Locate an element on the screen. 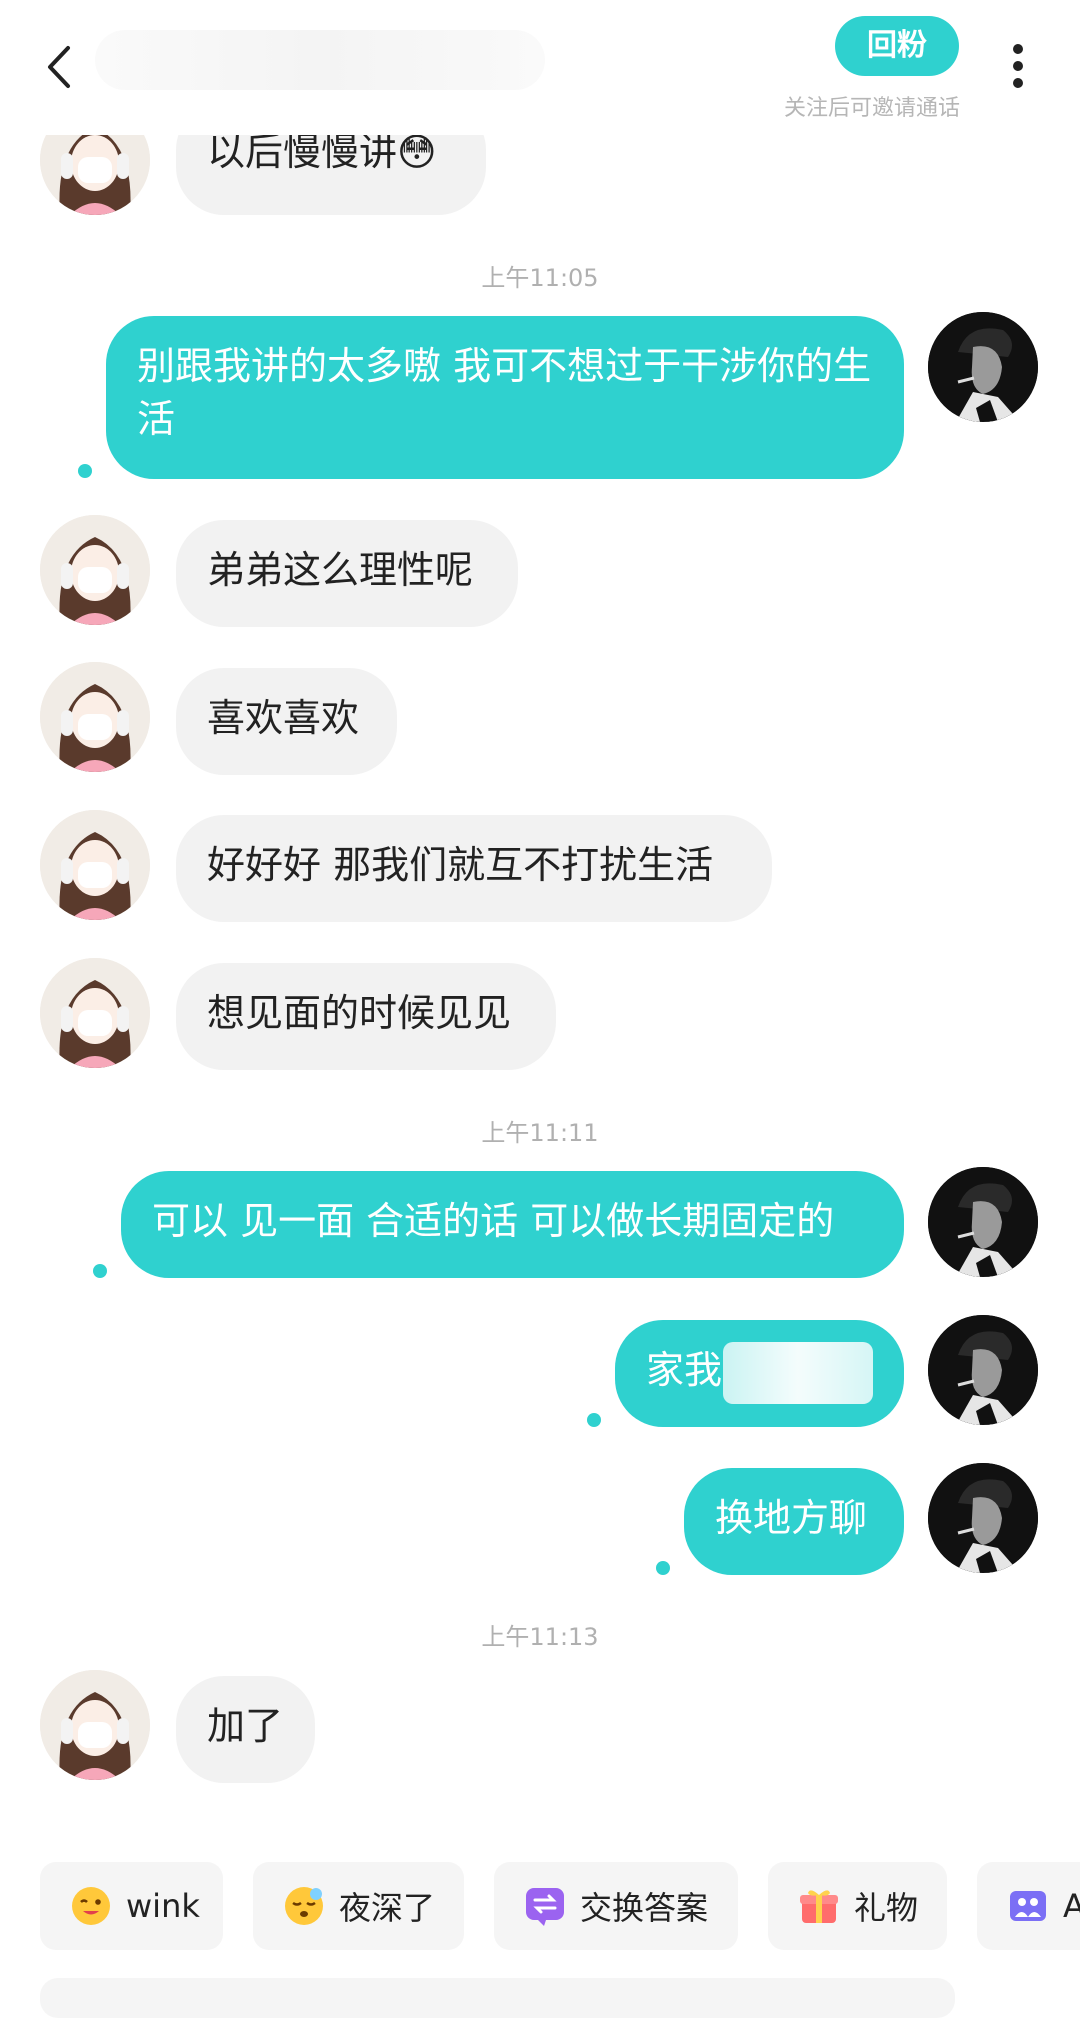 The image size is (1080, 2018). message-text: 喜欢喜欢 is located at coordinates (283, 718).